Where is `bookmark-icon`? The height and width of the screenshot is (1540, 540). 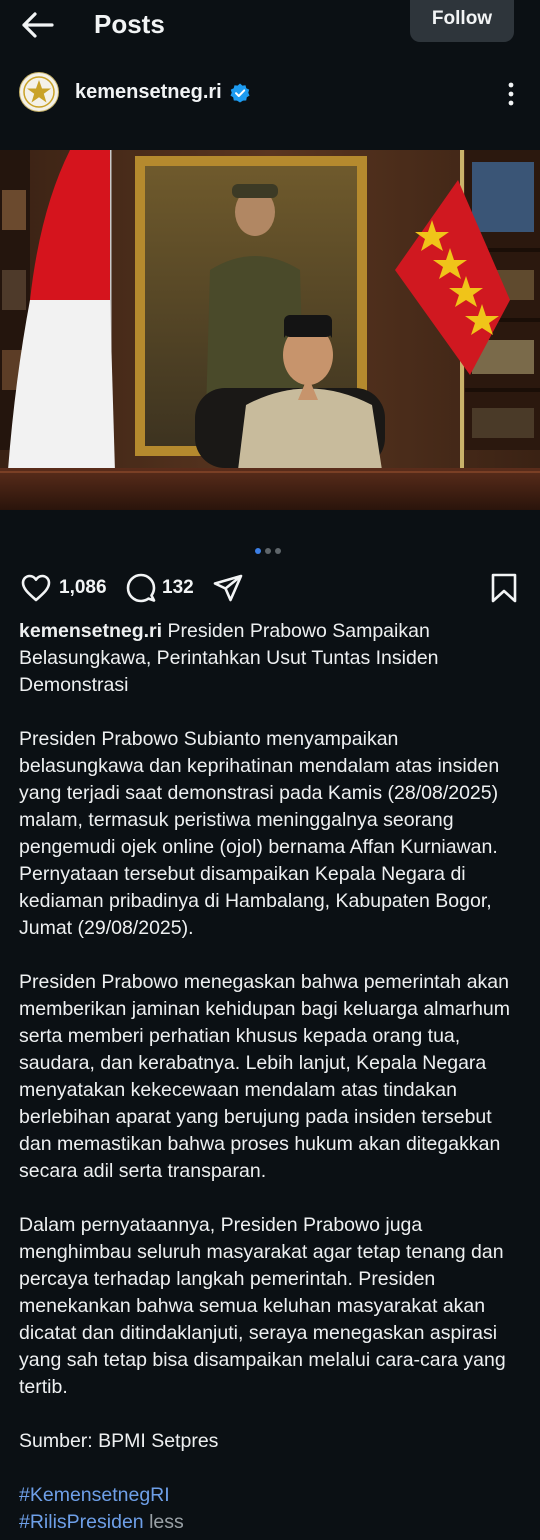
bookmark-icon is located at coordinates (504, 588).